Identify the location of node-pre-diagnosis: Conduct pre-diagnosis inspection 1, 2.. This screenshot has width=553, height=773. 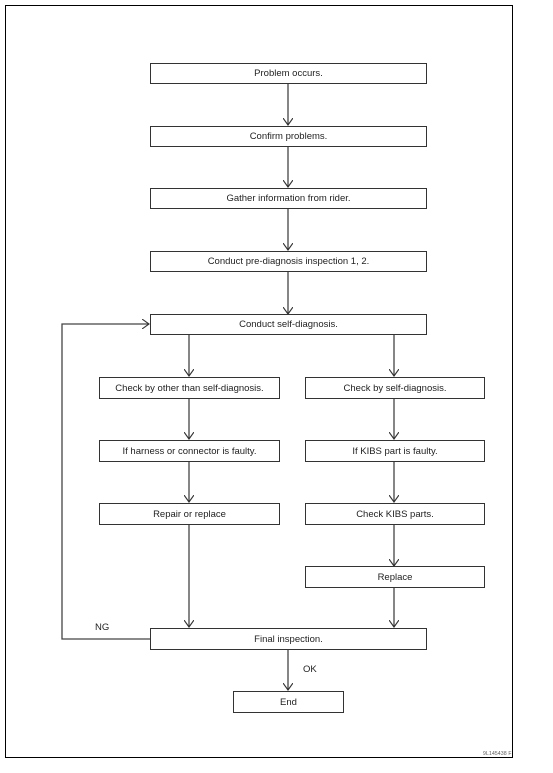
(288, 261).